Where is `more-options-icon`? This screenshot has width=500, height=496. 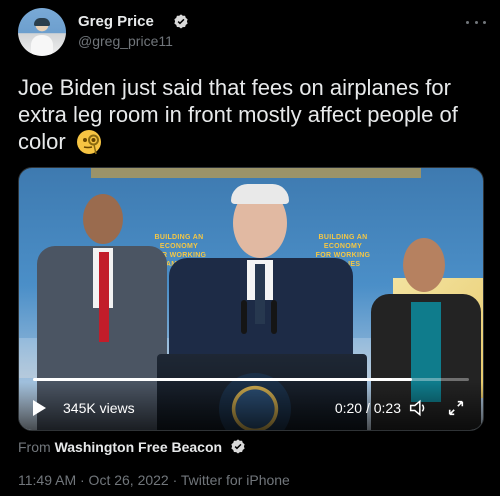
more-options-icon is located at coordinates (476, 22).